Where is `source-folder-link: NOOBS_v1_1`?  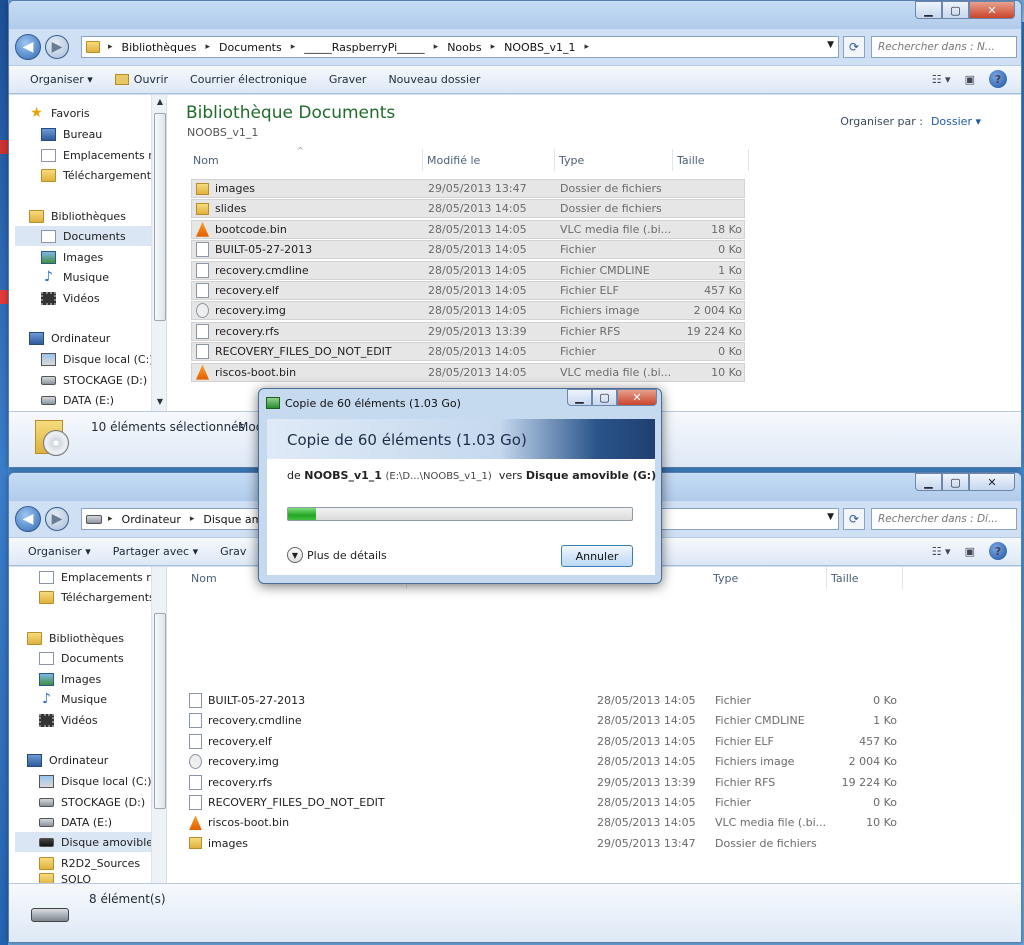
source-folder-link: NOOBS_v1_1 is located at coordinates (343, 475).